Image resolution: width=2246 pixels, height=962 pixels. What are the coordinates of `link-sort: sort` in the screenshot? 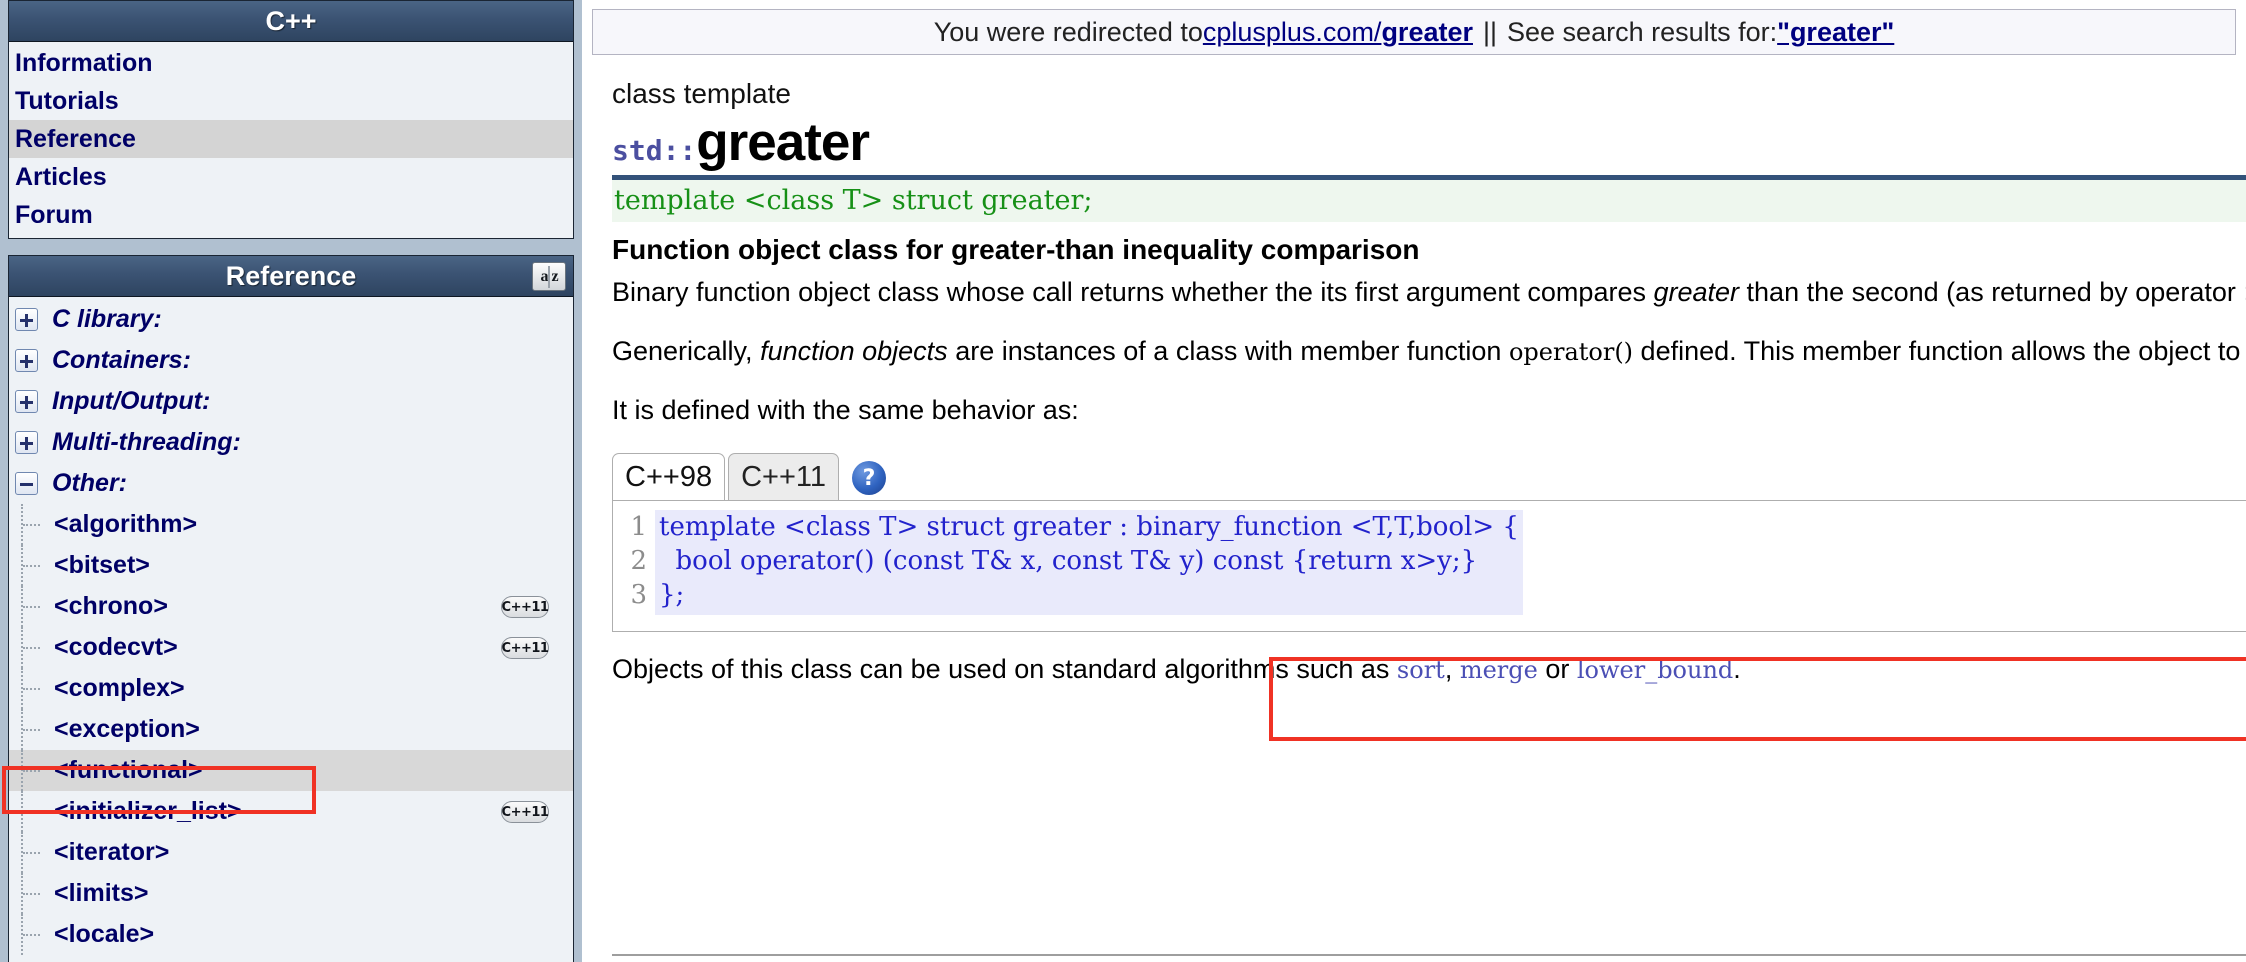 It's located at (1421, 670).